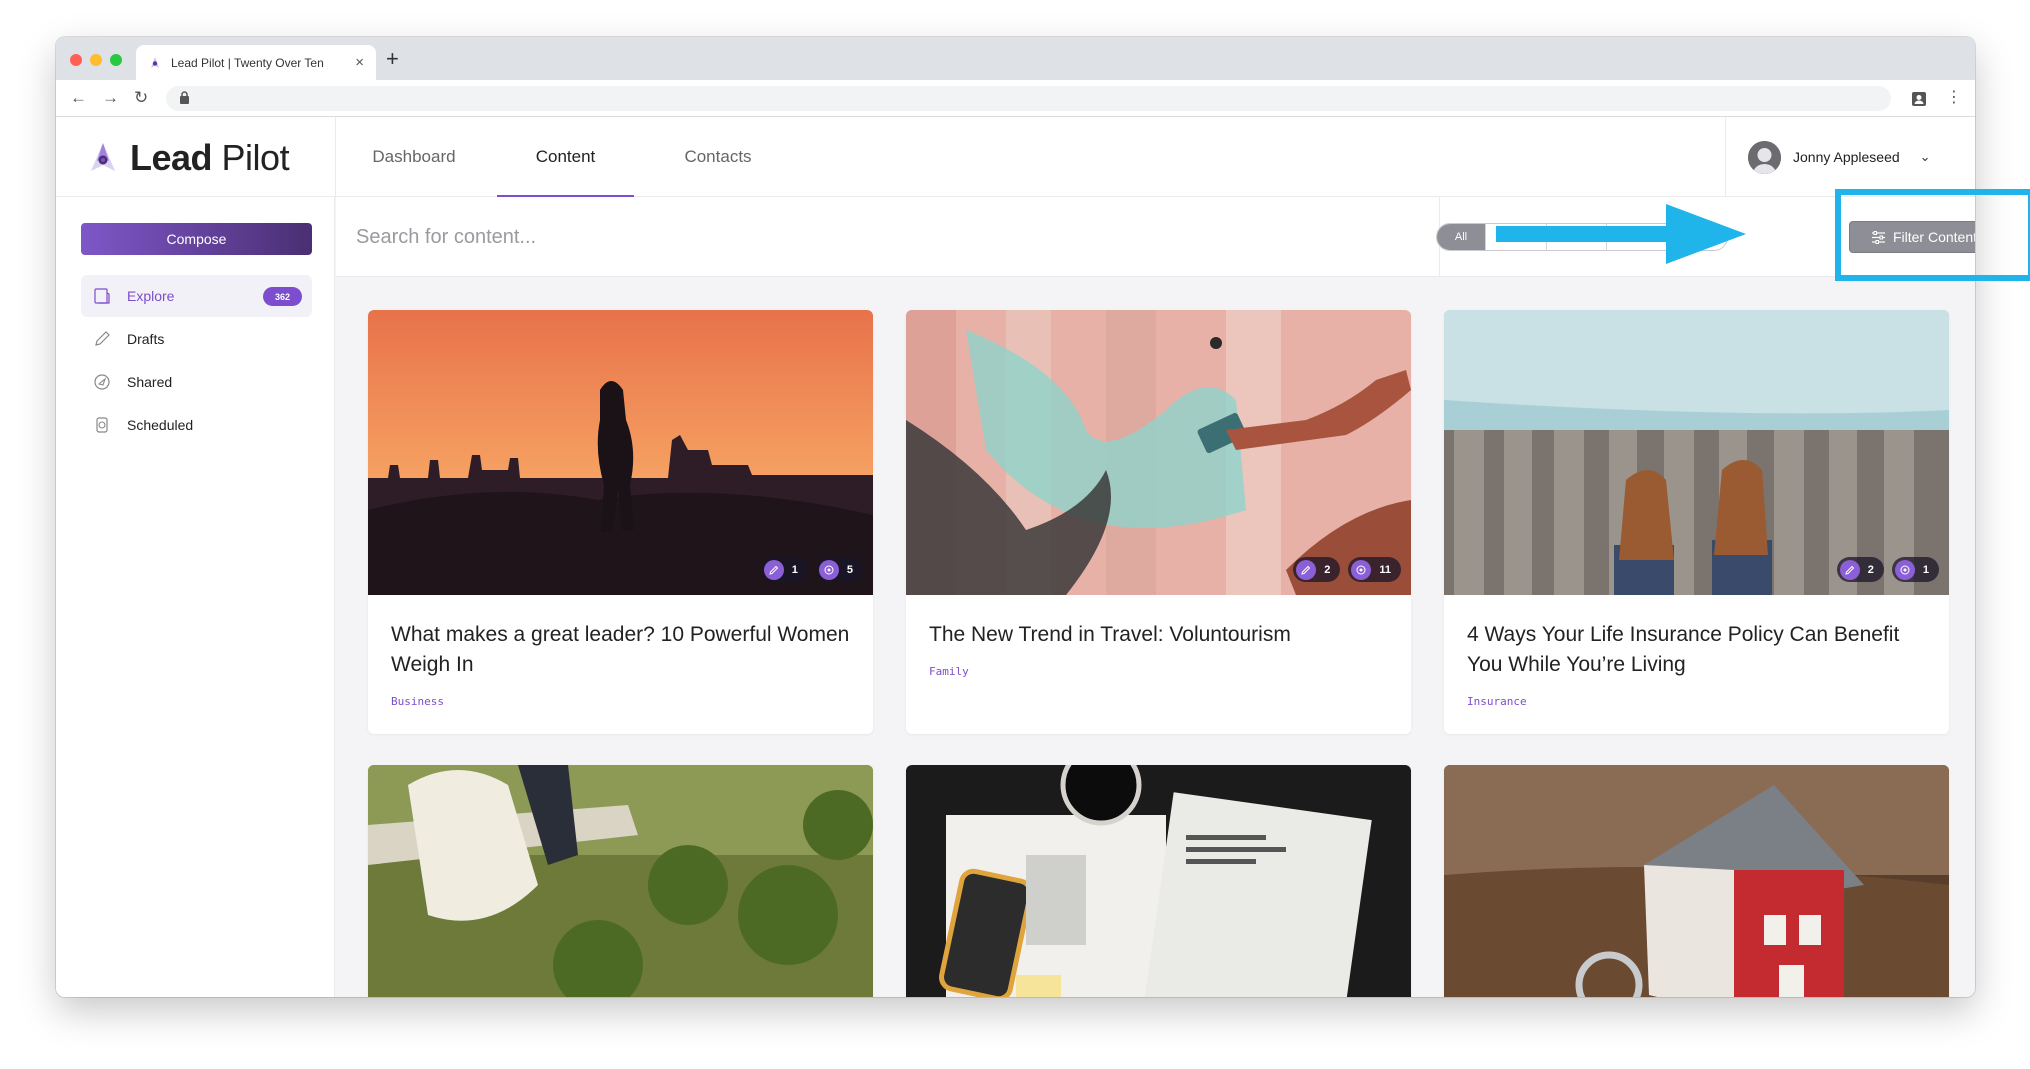  I want to click on card-tag: Insurance, so click(1497, 701).